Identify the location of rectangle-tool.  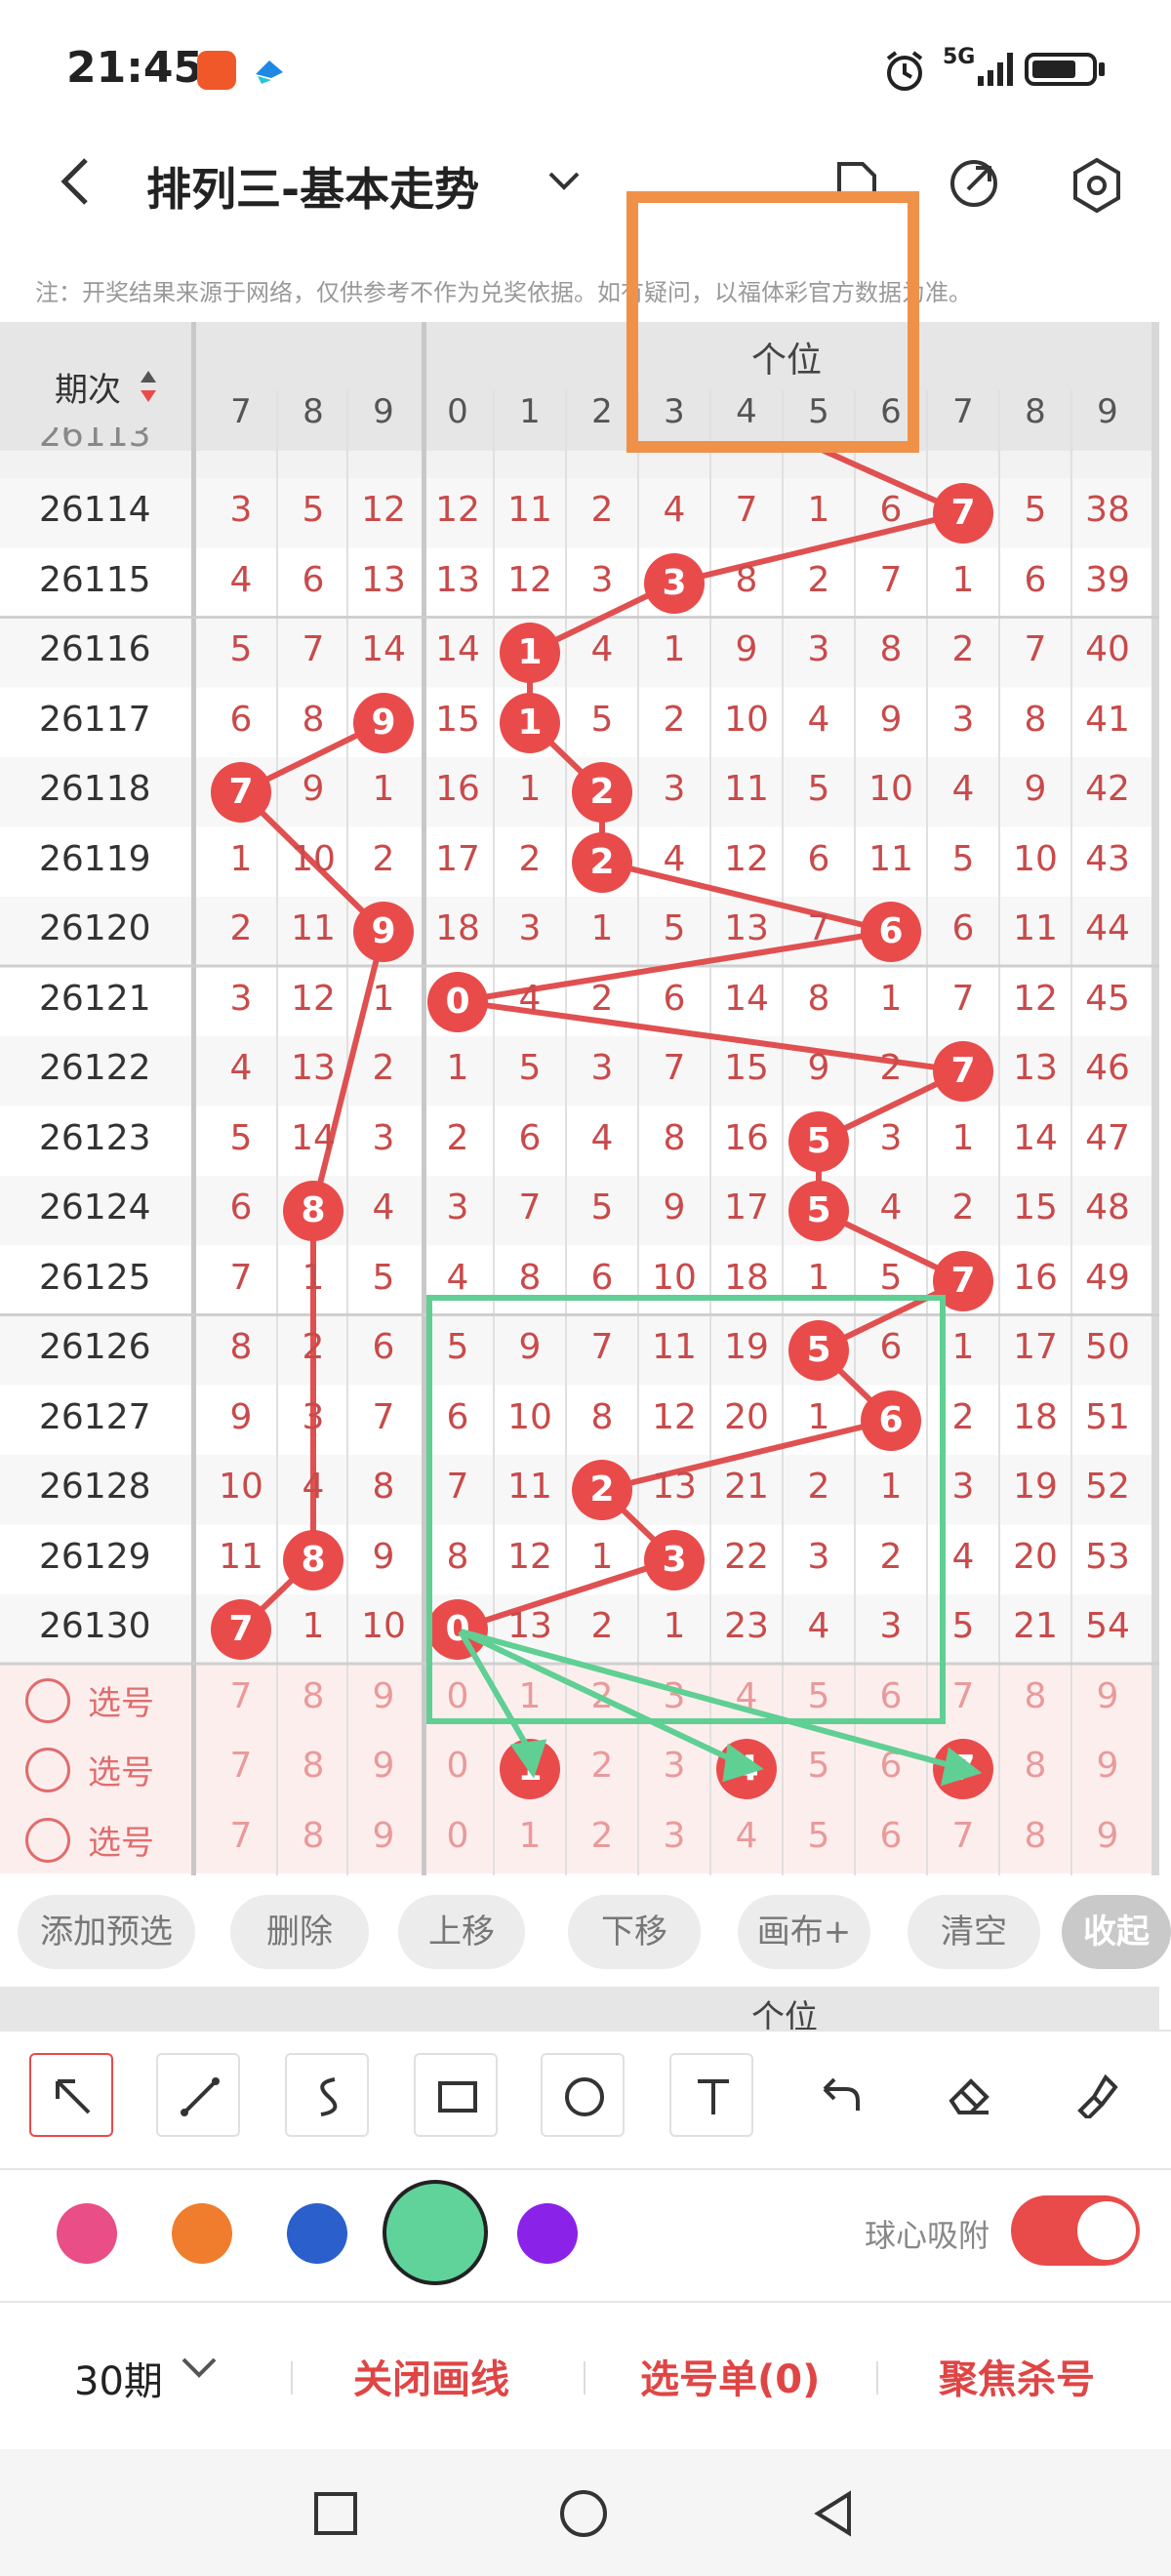
(456, 2095).